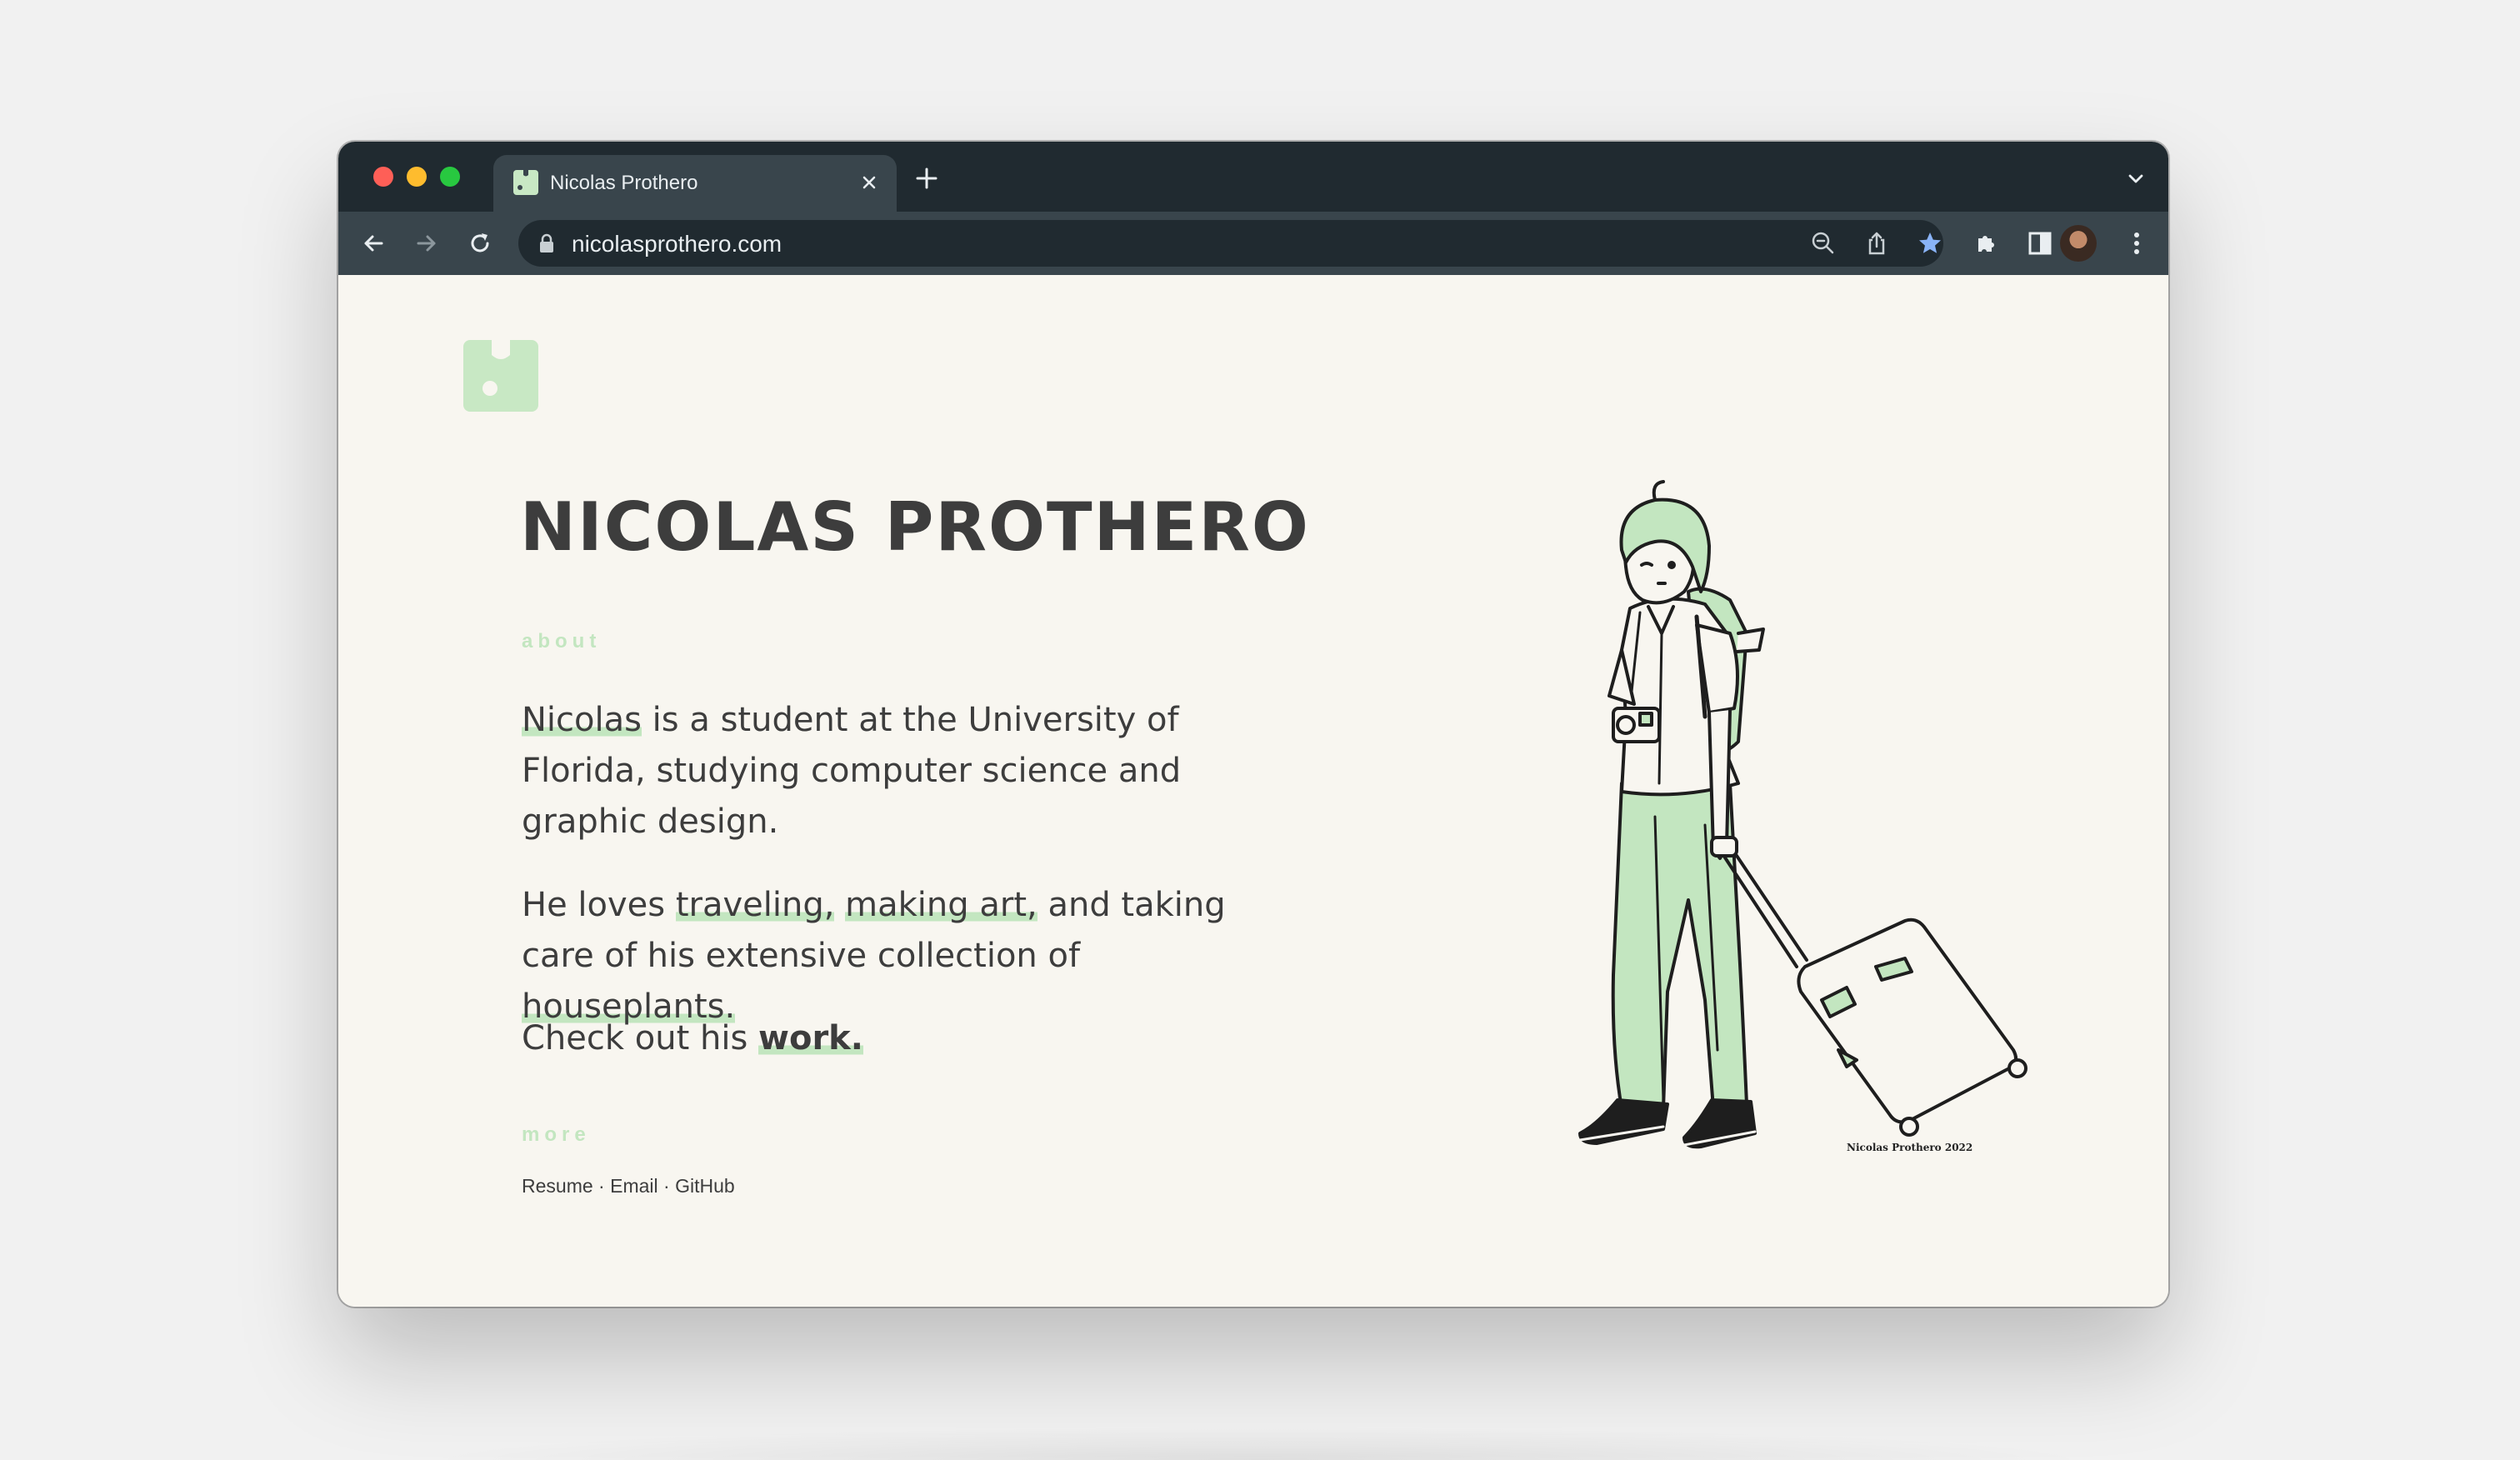  What do you see at coordinates (383, 177) in the screenshot?
I see `close-window-button` at bounding box center [383, 177].